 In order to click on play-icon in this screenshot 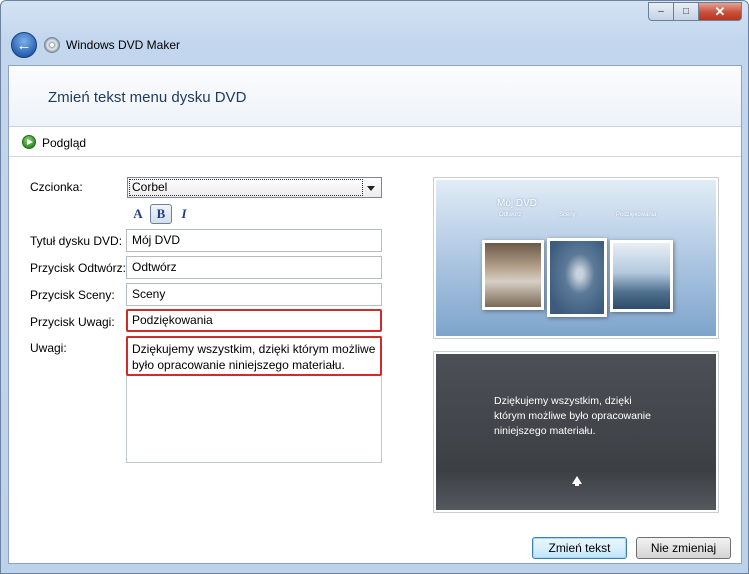, I will do `click(29, 142)`.